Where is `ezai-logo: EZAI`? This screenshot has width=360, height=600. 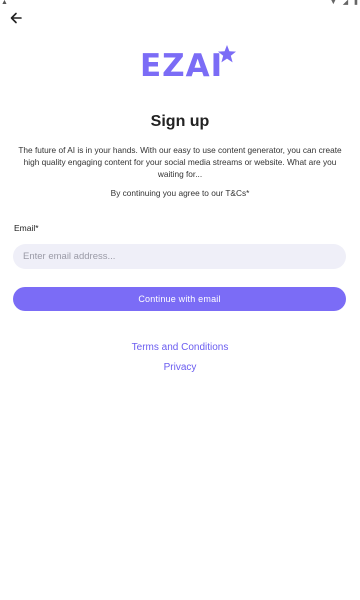 ezai-logo: EZAI is located at coordinates (188, 64).